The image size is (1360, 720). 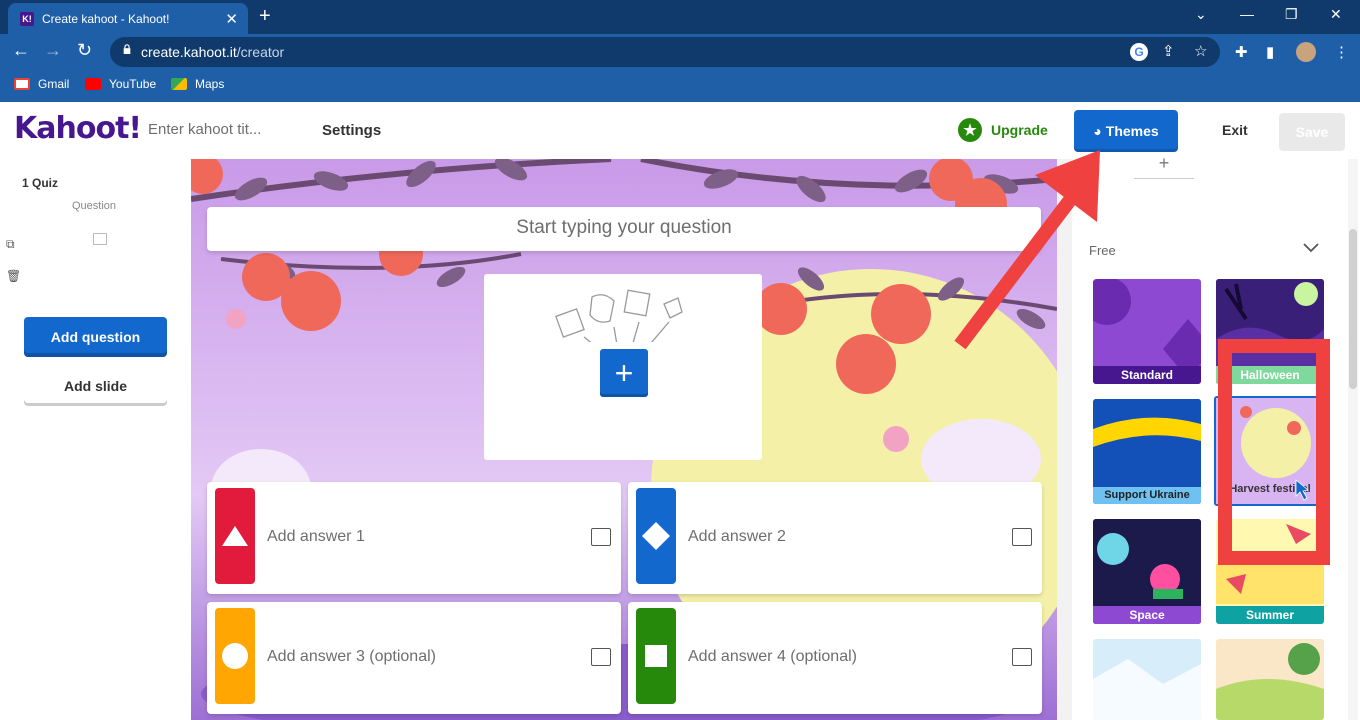 What do you see at coordinates (1312, 132) in the screenshot?
I see `save-button: Save` at bounding box center [1312, 132].